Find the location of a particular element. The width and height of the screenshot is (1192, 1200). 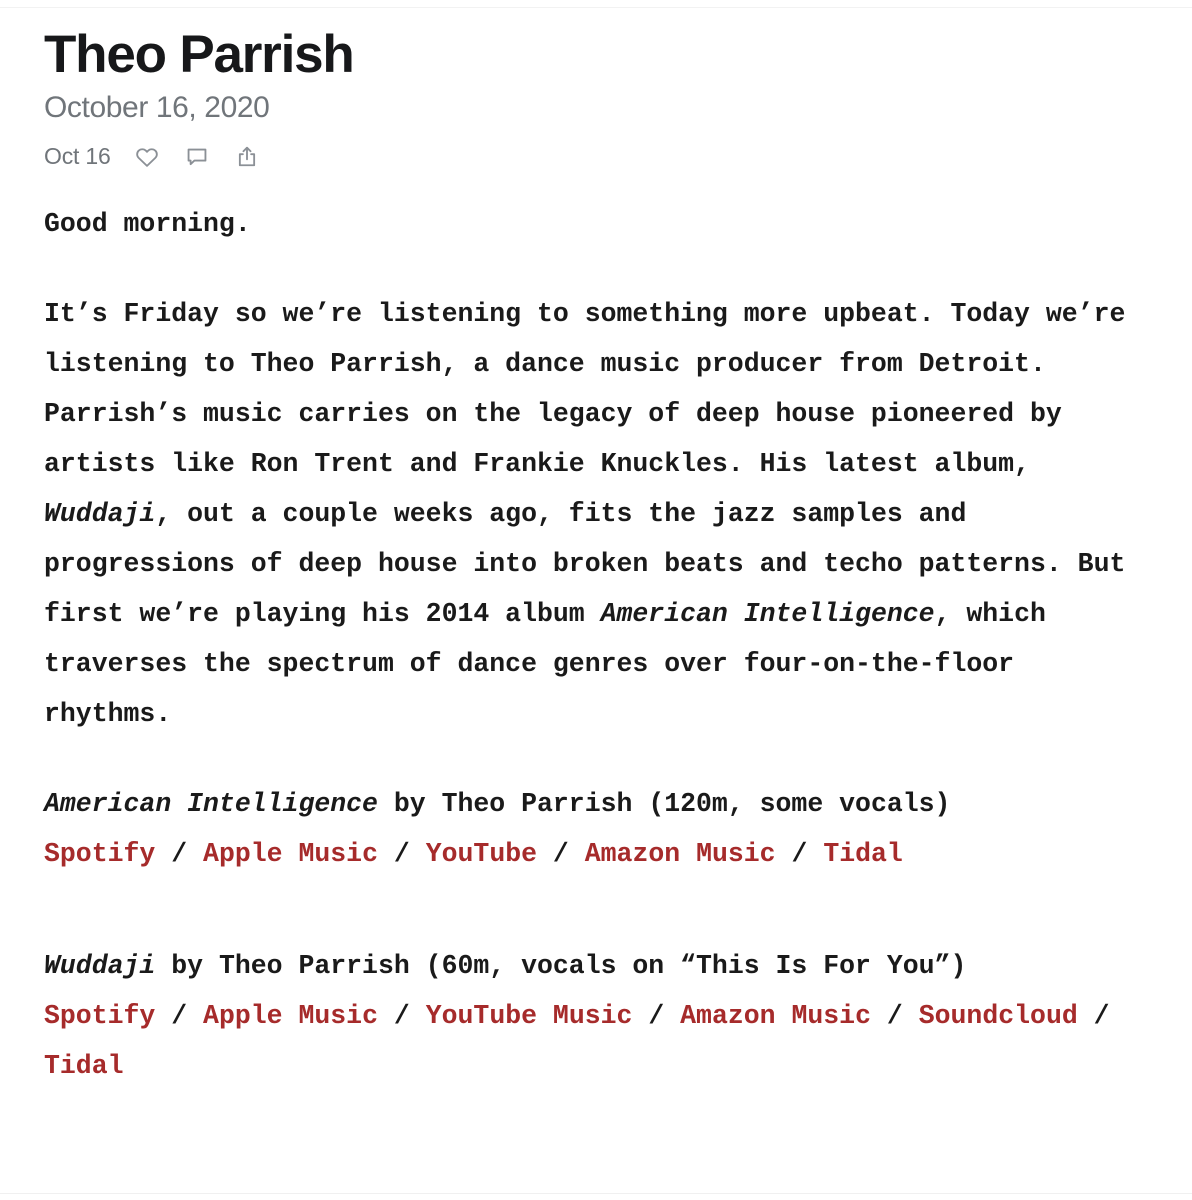

post-meta-row: Oct 16 is located at coordinates (596, 157).